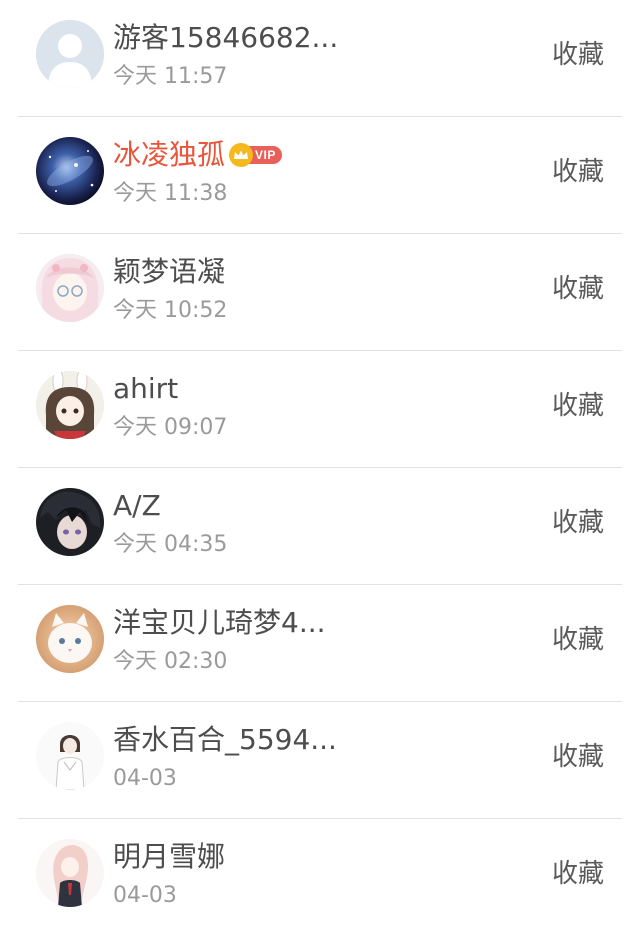  What do you see at coordinates (70, 288) in the screenshot?
I see `anime-girl-glasses-avatar` at bounding box center [70, 288].